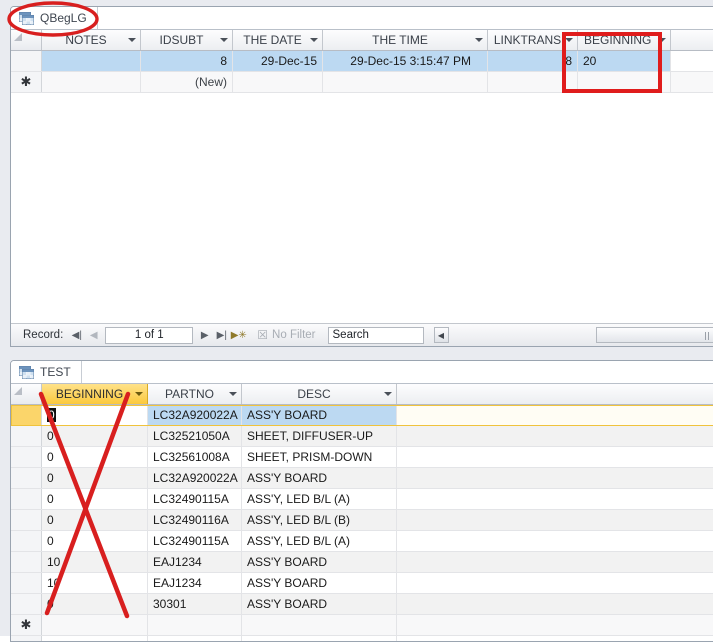  What do you see at coordinates (362, 82) in the screenshot?
I see `new-record-row: ✱ (New)` at bounding box center [362, 82].